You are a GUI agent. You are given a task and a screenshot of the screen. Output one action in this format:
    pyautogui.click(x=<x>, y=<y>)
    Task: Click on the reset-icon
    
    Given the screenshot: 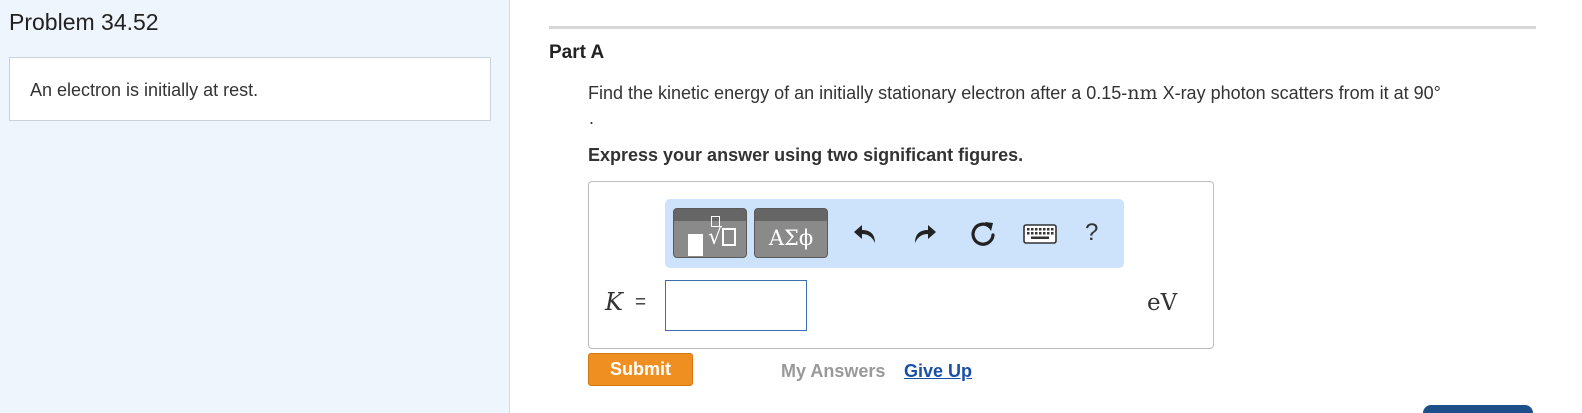 What is the action you would take?
    pyautogui.click(x=983, y=234)
    